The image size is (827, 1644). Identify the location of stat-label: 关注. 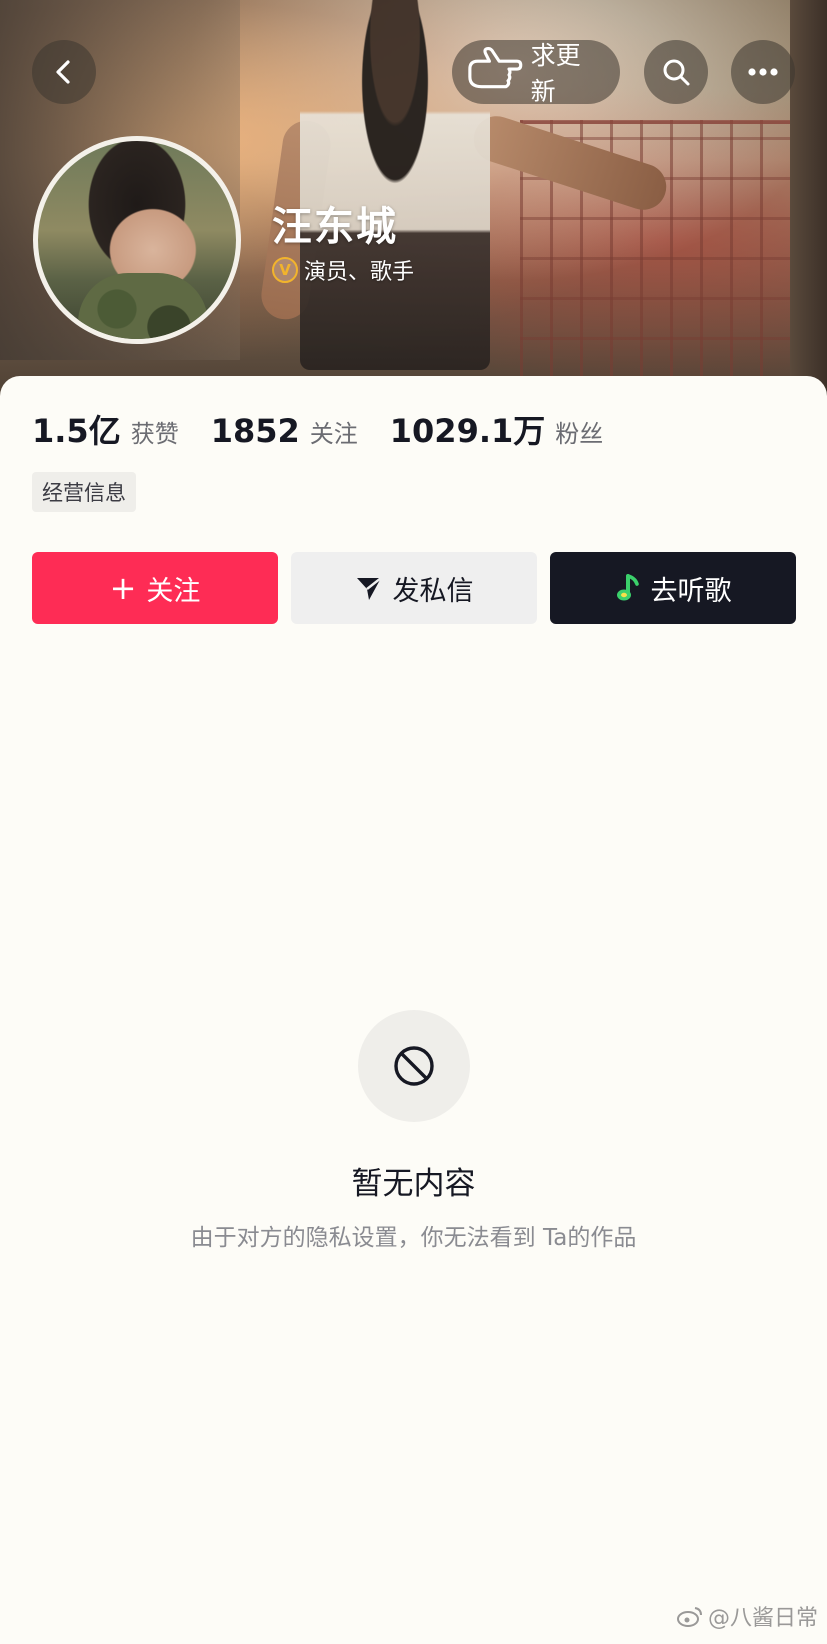
(333, 434).